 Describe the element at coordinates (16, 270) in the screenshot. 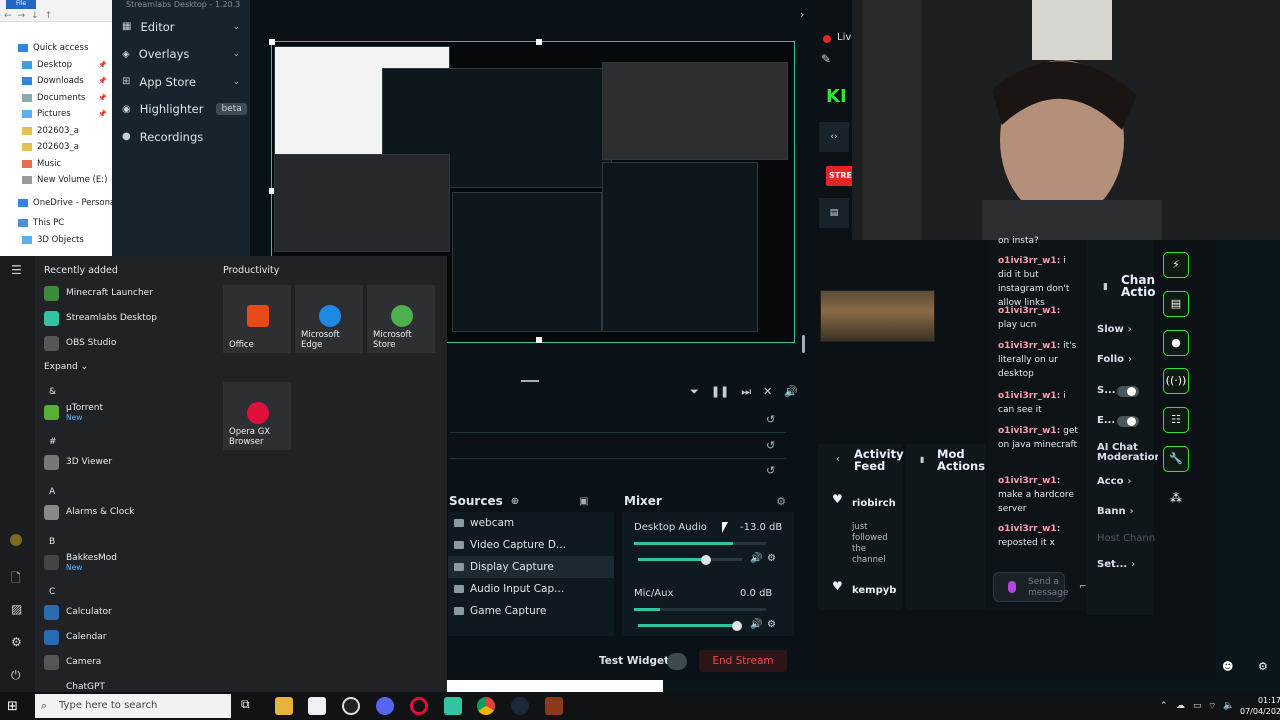

I see `hamburger-icon: ☰` at that location.